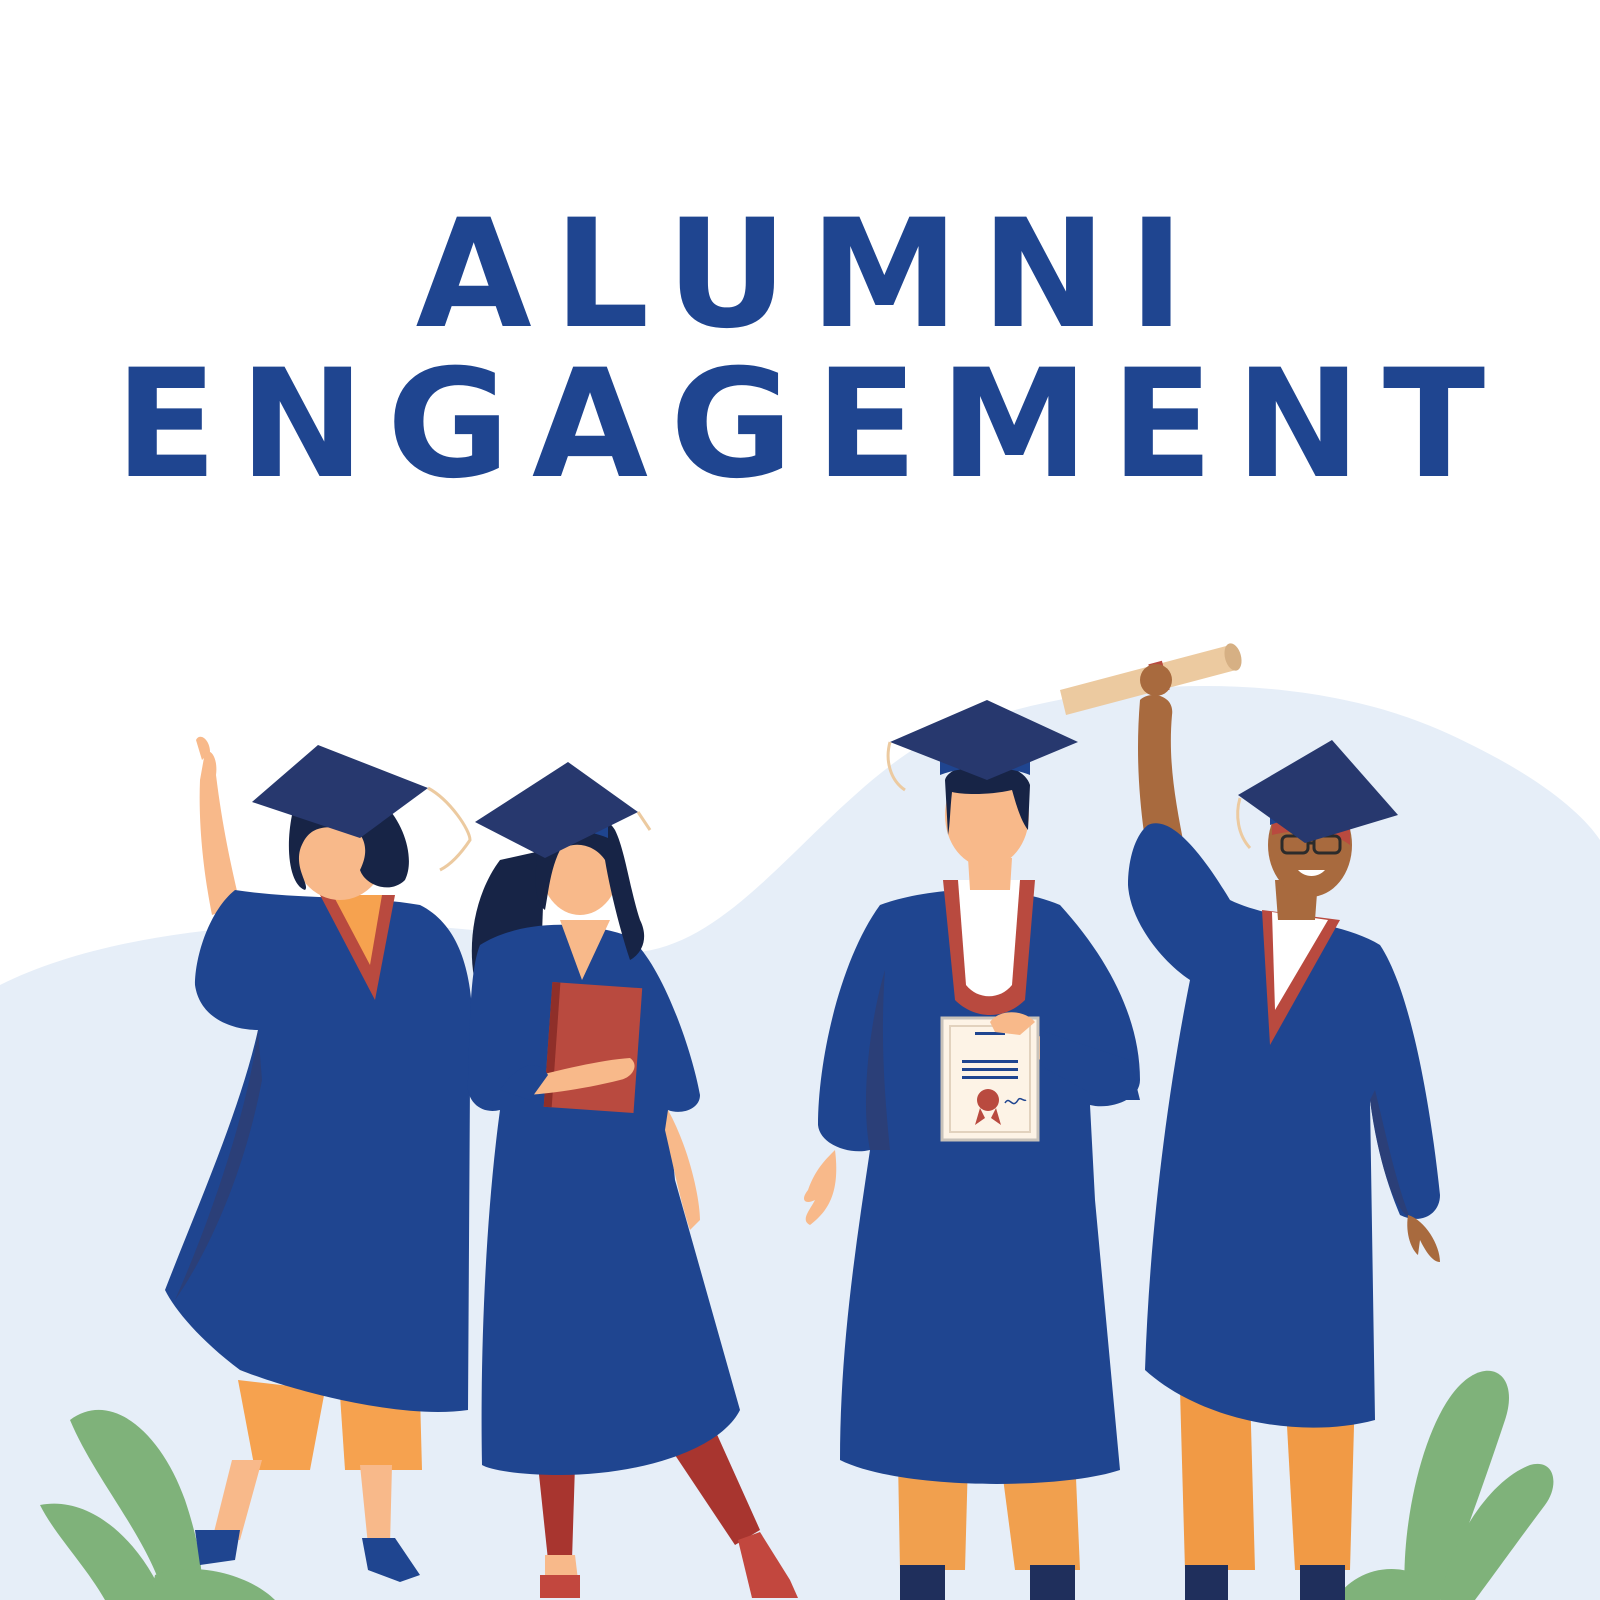 This screenshot has width=1600, height=1600. I want to click on certificate-icon, so click(990, 1079).